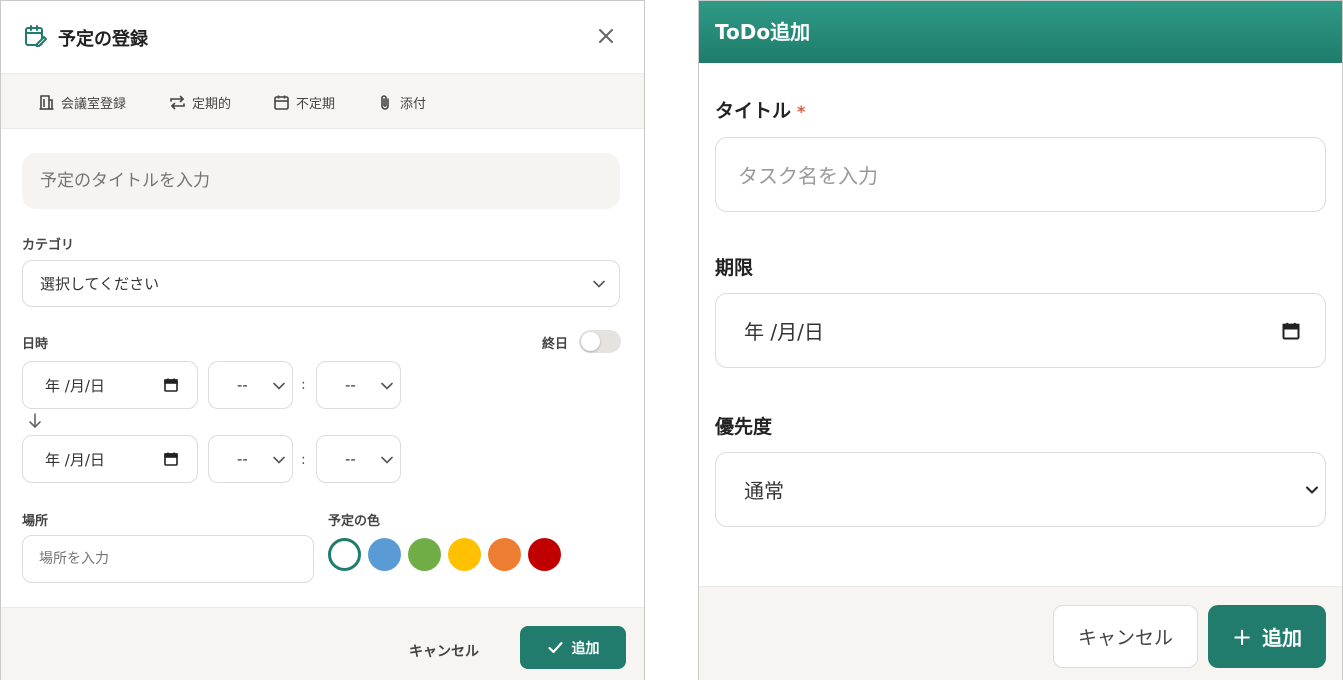 The width and height of the screenshot is (1343, 680). What do you see at coordinates (784, 332) in the screenshot?
I see `due-date-value: 年 /月/日` at bounding box center [784, 332].